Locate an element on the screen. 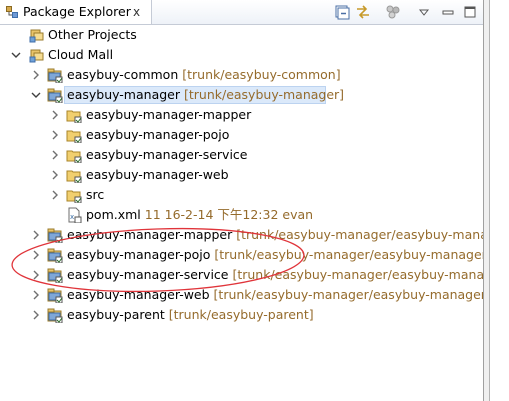 The height and width of the screenshot is (401, 509). tree-item-pom-xml: pom.xml 11 16-2-14 下午12:32 evan is located at coordinates (241, 215).